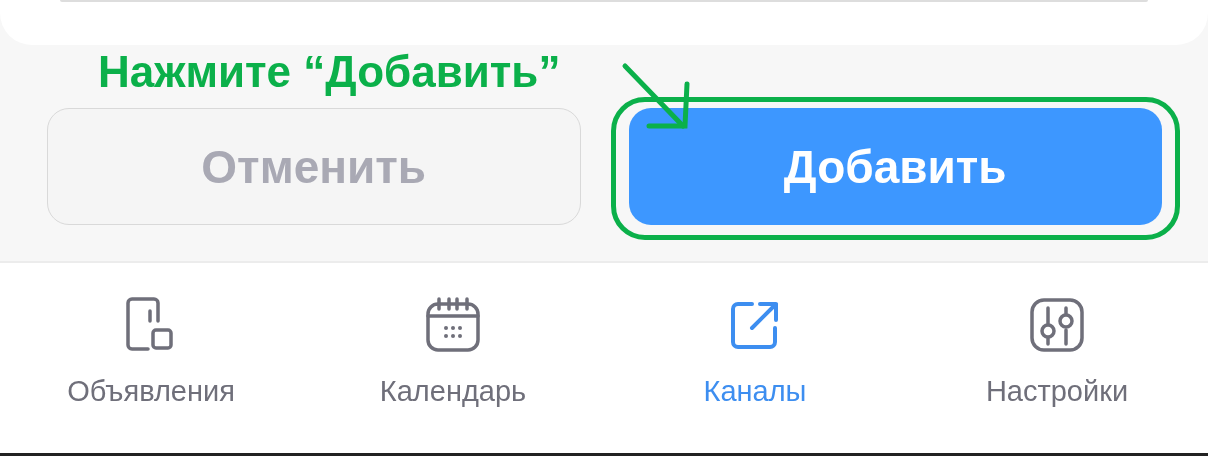 The width and height of the screenshot is (1208, 456). I want to click on calendar-icon, so click(453, 325).